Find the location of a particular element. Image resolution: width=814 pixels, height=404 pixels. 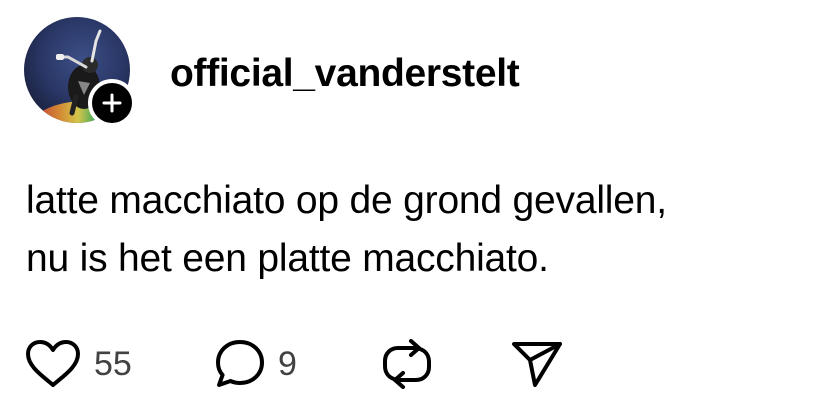

post-text-line: latte macchiato op de grond gevallen, is located at coordinates (346, 200).